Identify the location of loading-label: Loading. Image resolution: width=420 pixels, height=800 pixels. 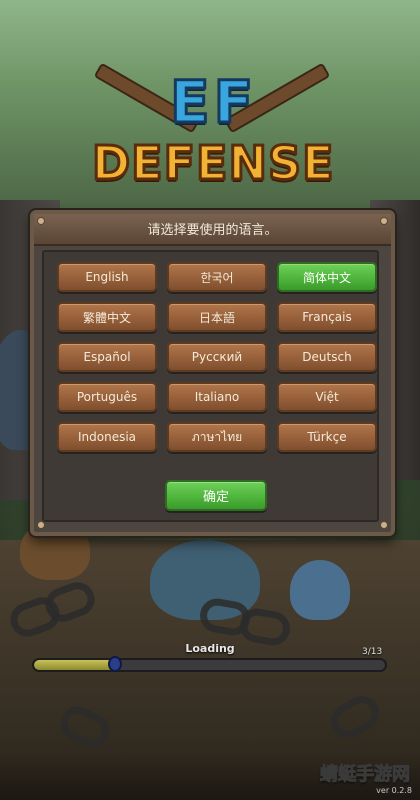
(210, 648).